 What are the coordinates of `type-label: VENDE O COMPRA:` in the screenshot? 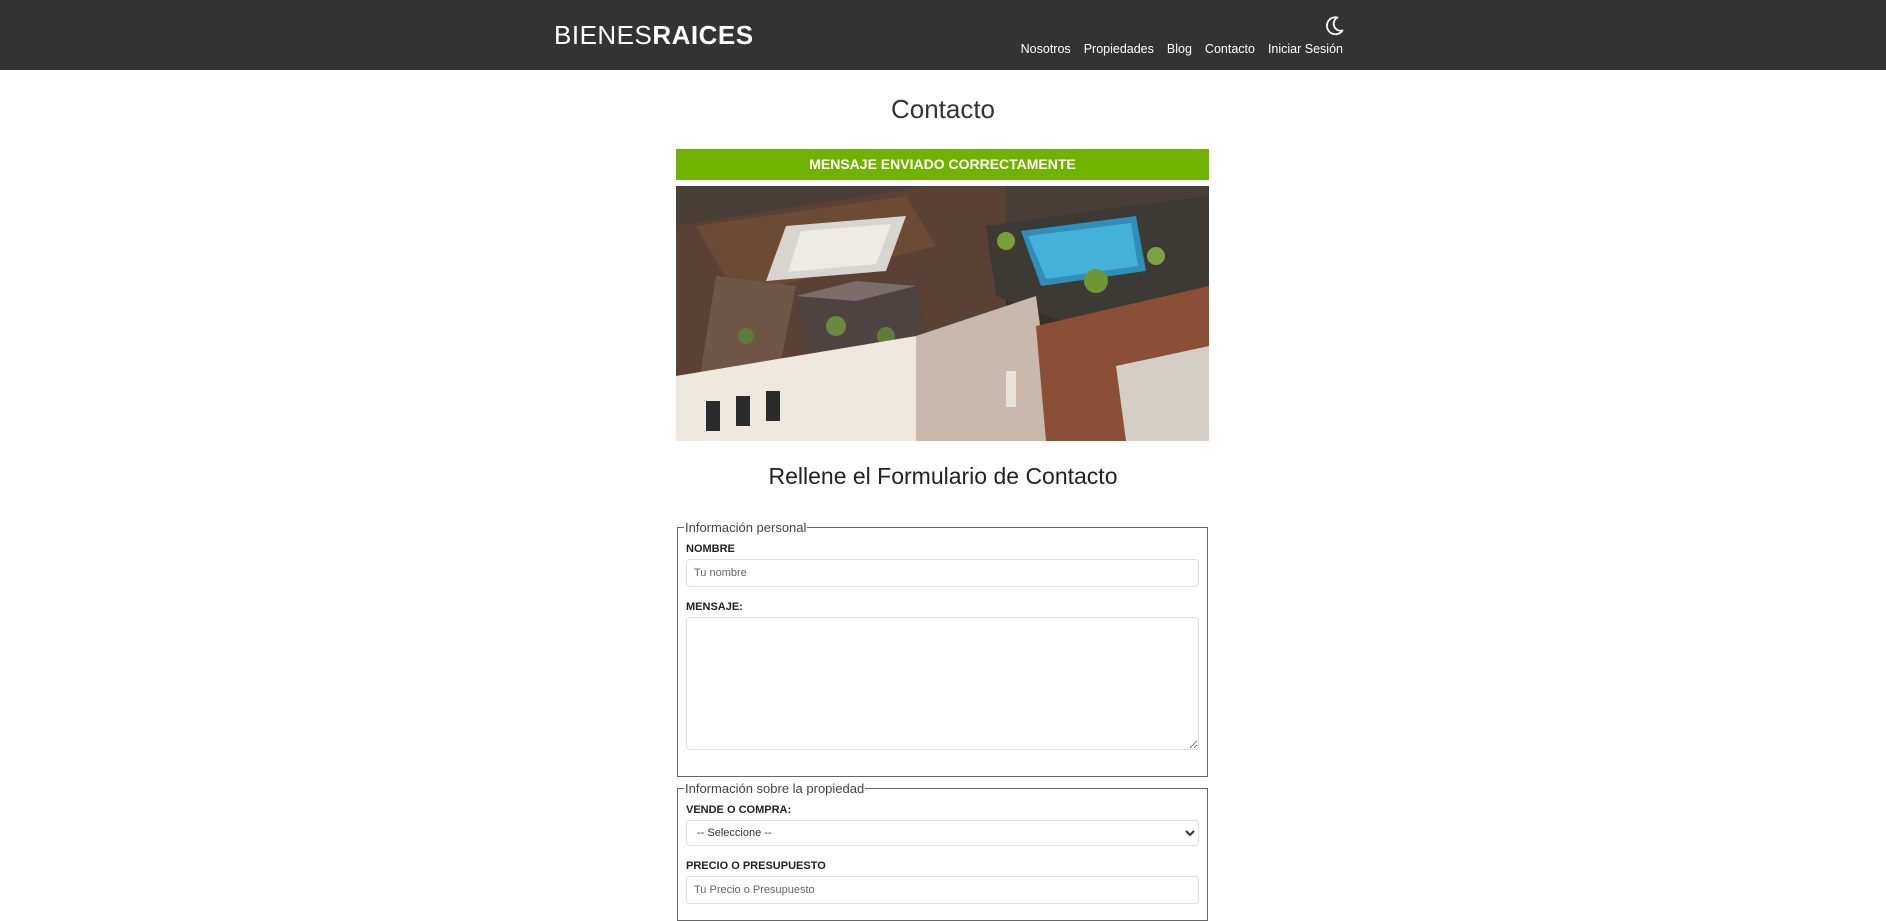 It's located at (739, 810).